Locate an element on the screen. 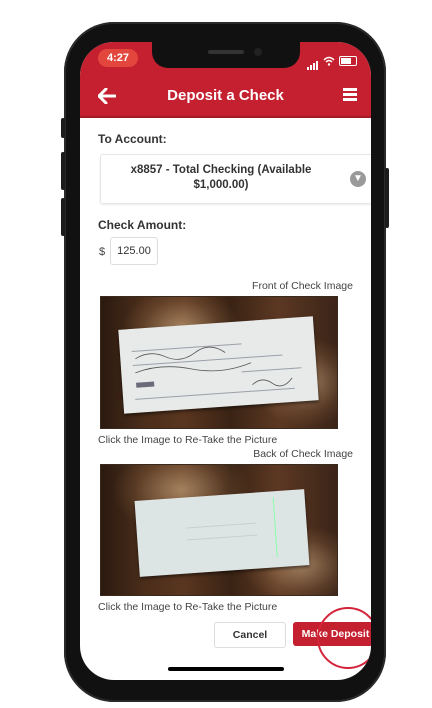  back-check-image is located at coordinates (219, 530).